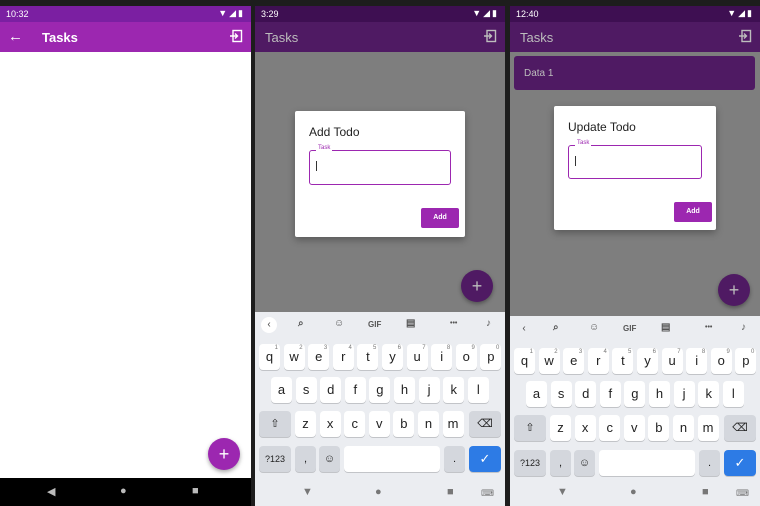 This screenshot has height=506, width=760. What do you see at coordinates (15, 36) in the screenshot?
I see `arrow-back-icon: ←` at bounding box center [15, 36].